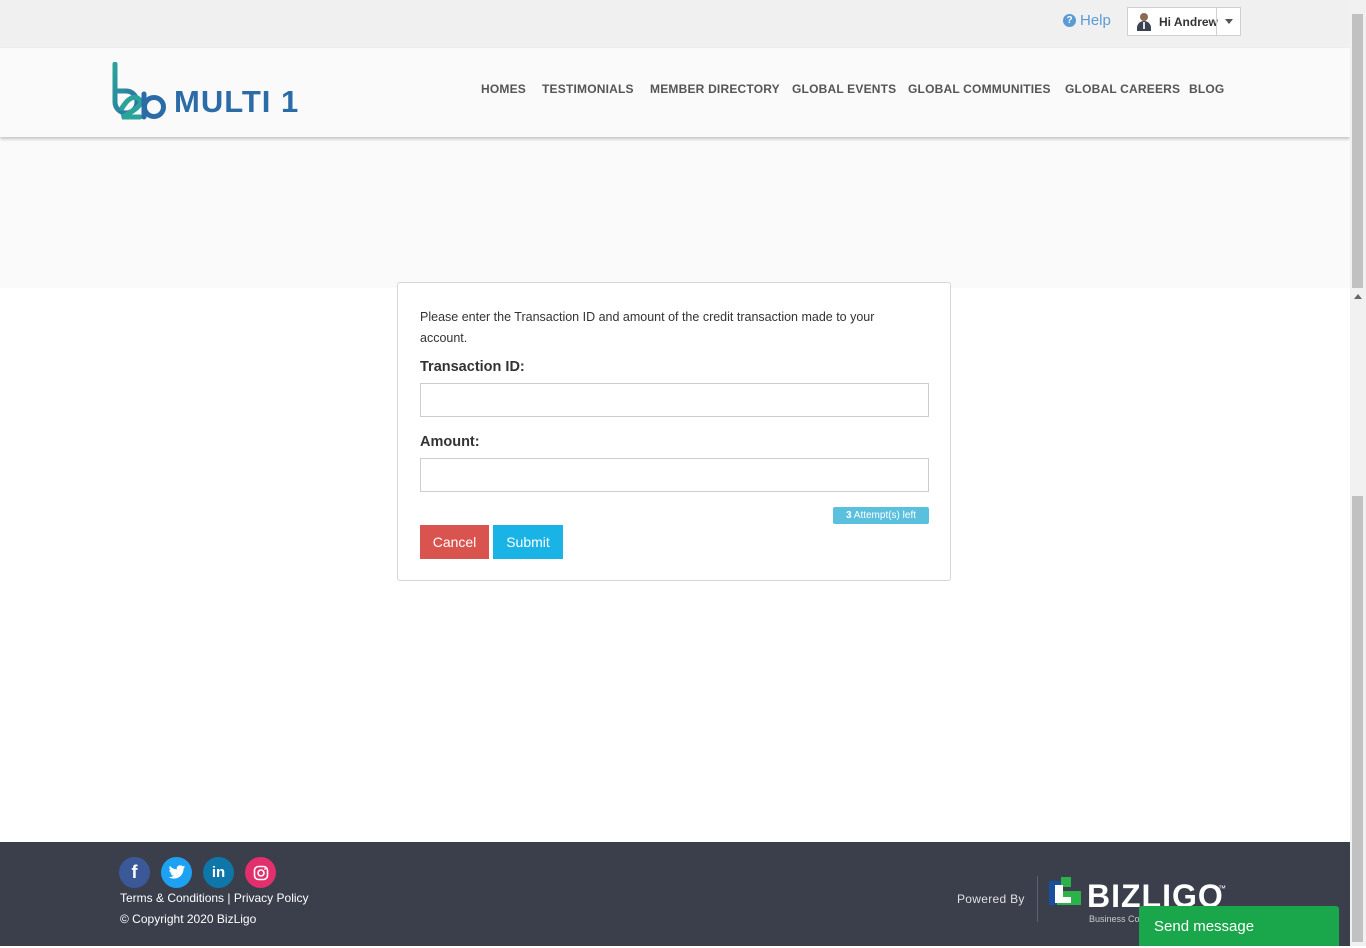 This screenshot has width=1366, height=948. Describe the element at coordinates (1357, 719) in the screenshot. I see `scrollbar-thumb-lower` at that location.